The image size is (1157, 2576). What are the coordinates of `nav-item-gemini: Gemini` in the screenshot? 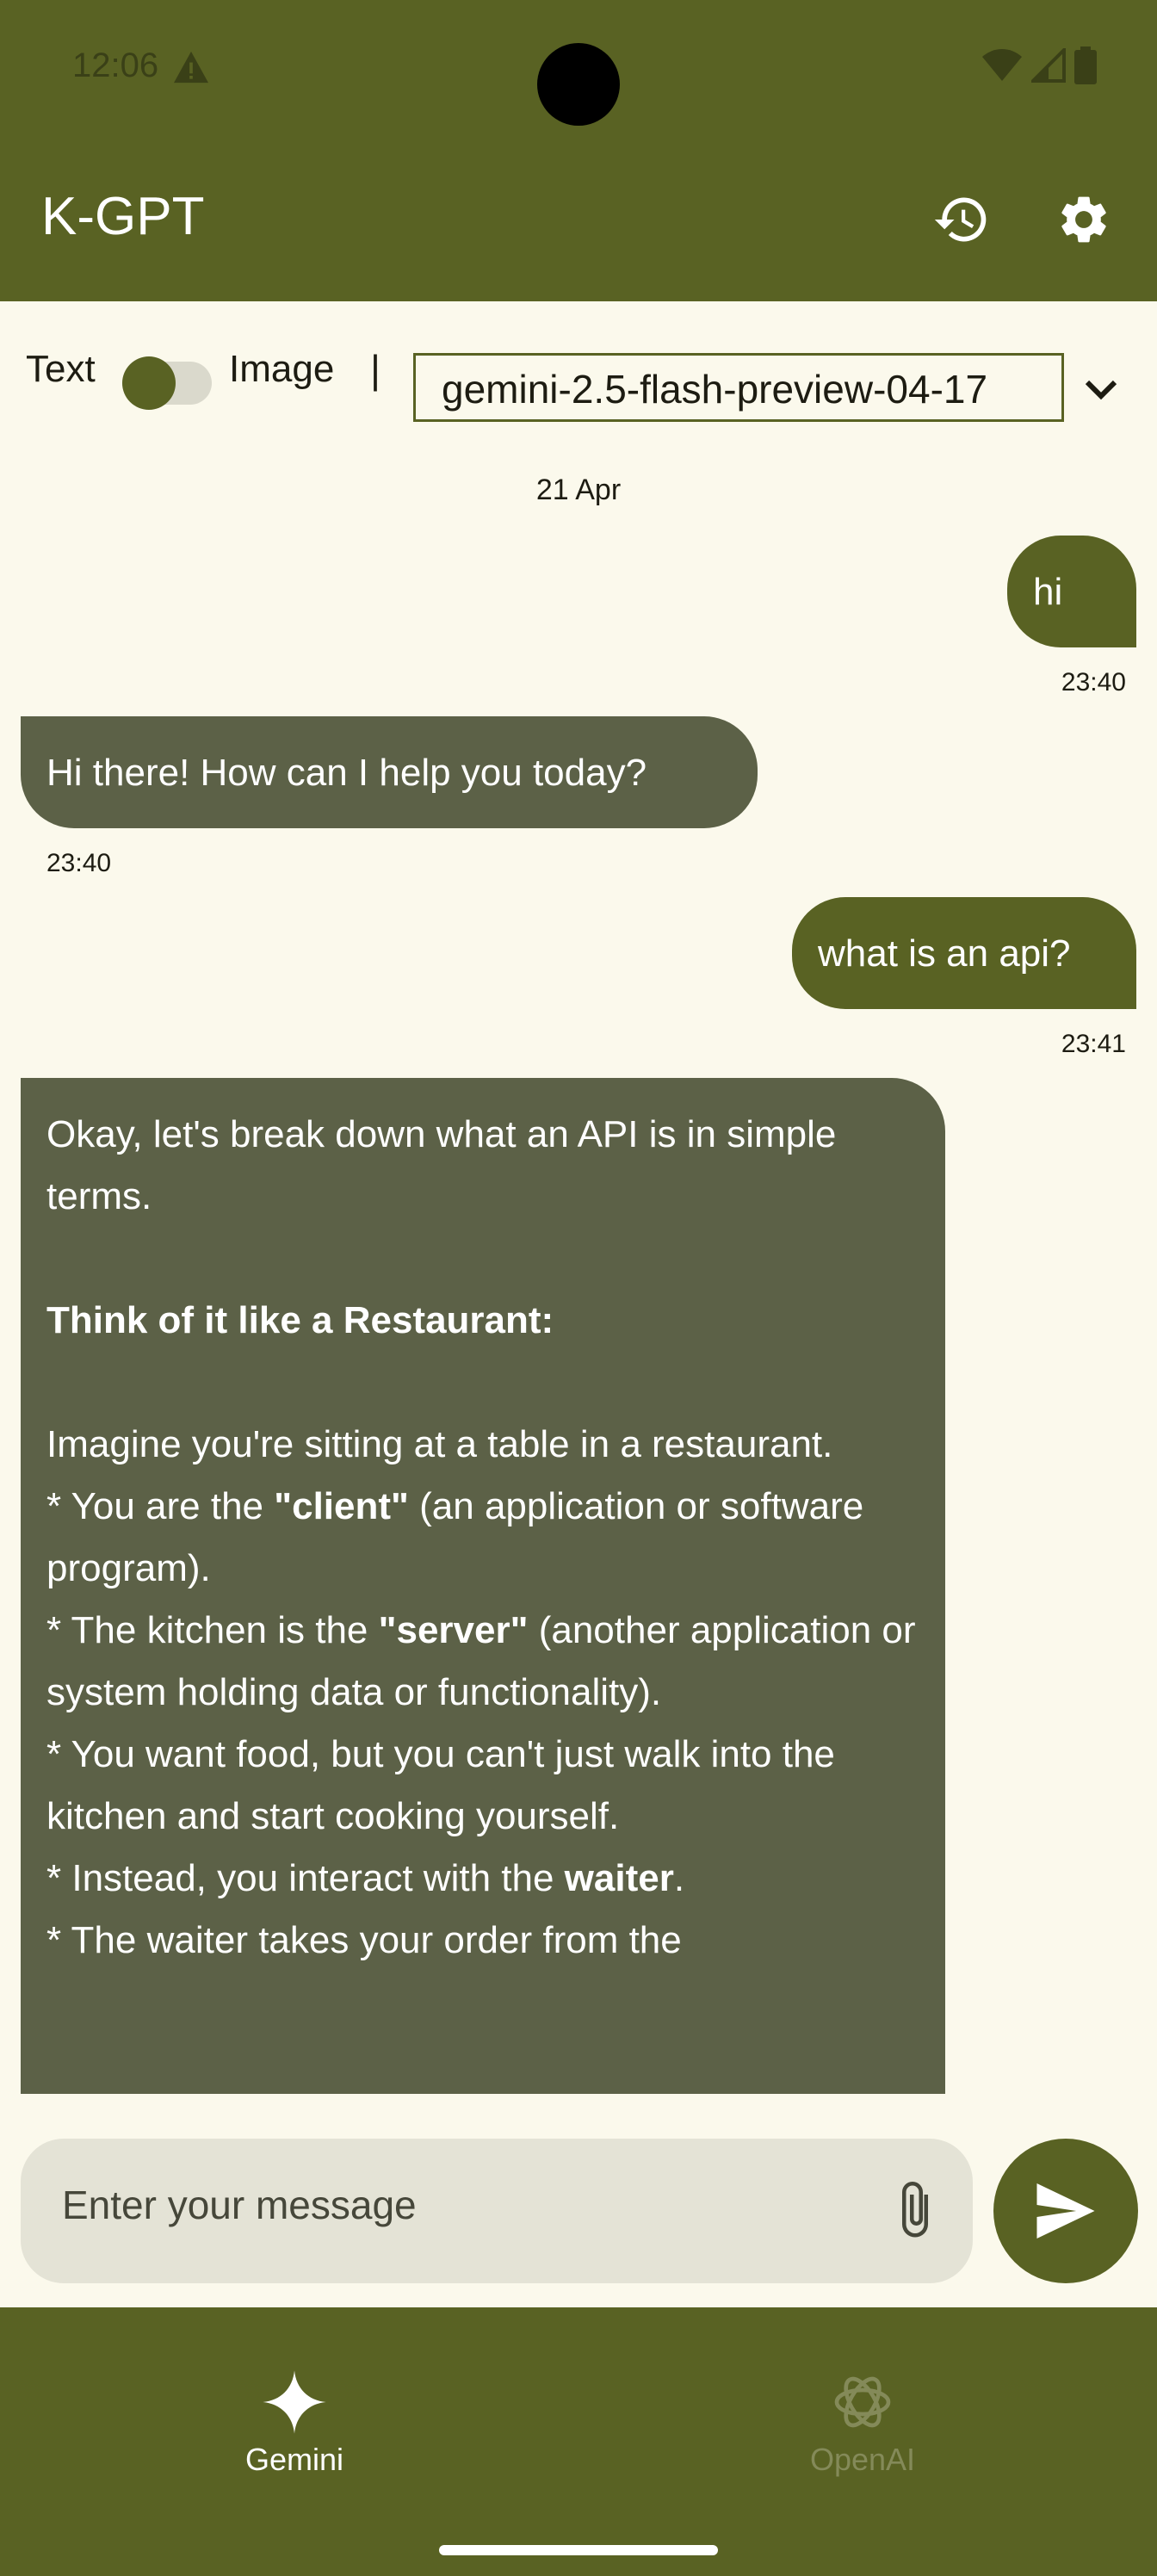 It's located at (295, 2423).